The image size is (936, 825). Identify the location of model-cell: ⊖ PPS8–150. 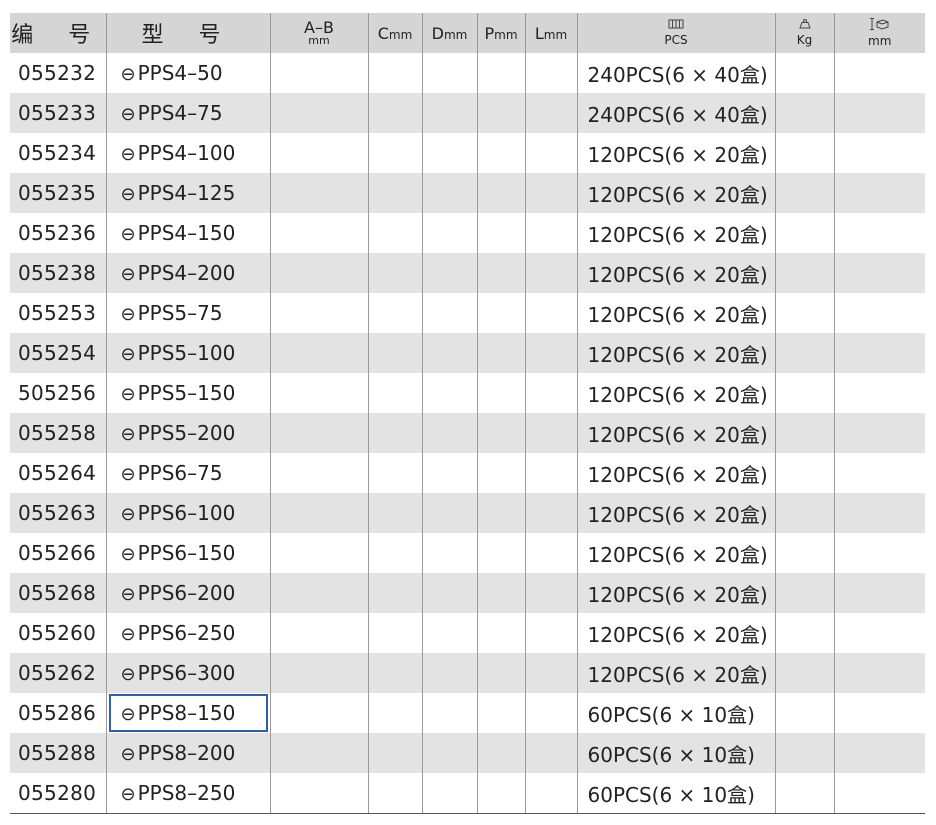
(187, 713).